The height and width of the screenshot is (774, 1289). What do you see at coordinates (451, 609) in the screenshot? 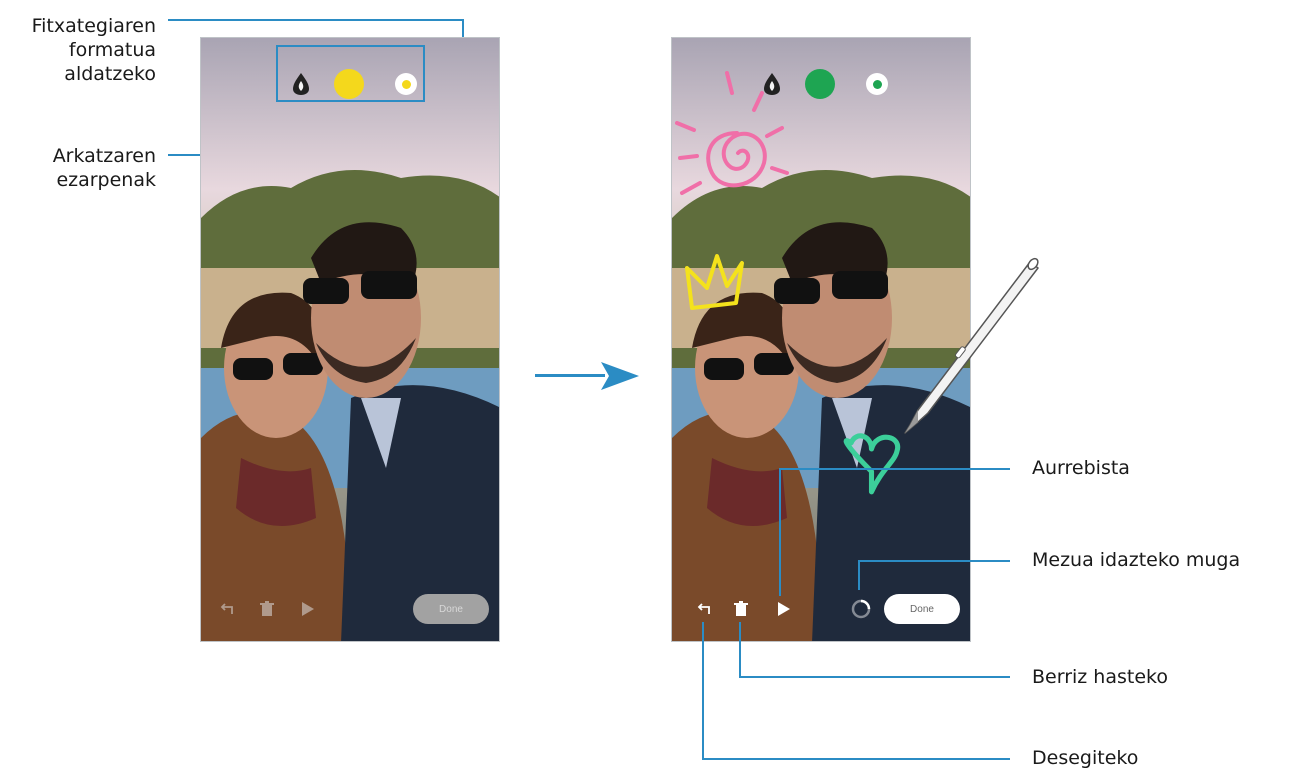
I see `done-button-before: Done` at bounding box center [451, 609].